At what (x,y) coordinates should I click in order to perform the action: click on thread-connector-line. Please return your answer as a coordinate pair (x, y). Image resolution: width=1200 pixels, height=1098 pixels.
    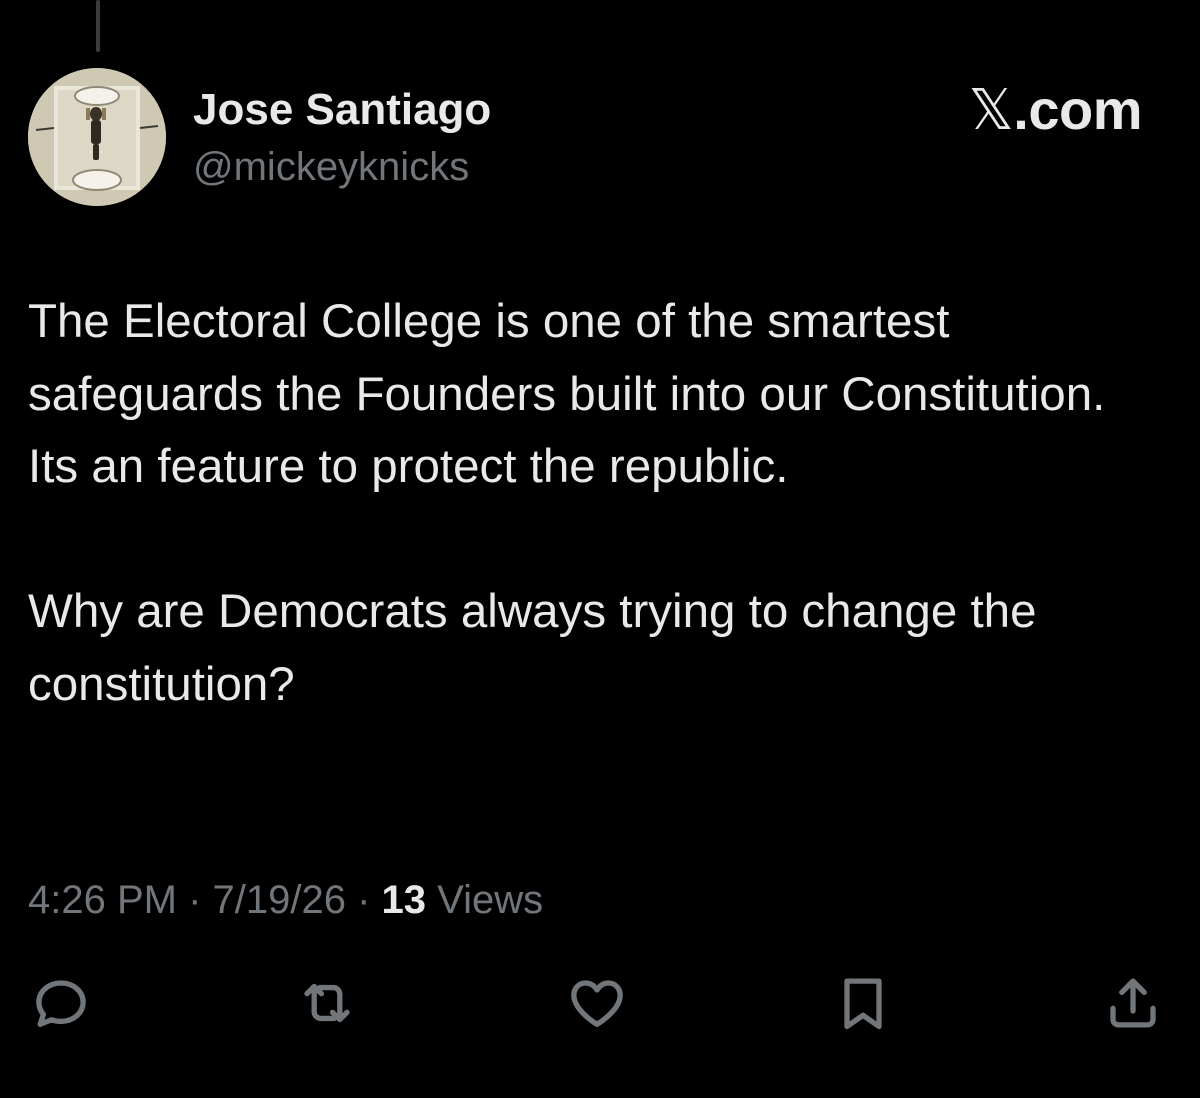
    Looking at the image, I should click on (98, 26).